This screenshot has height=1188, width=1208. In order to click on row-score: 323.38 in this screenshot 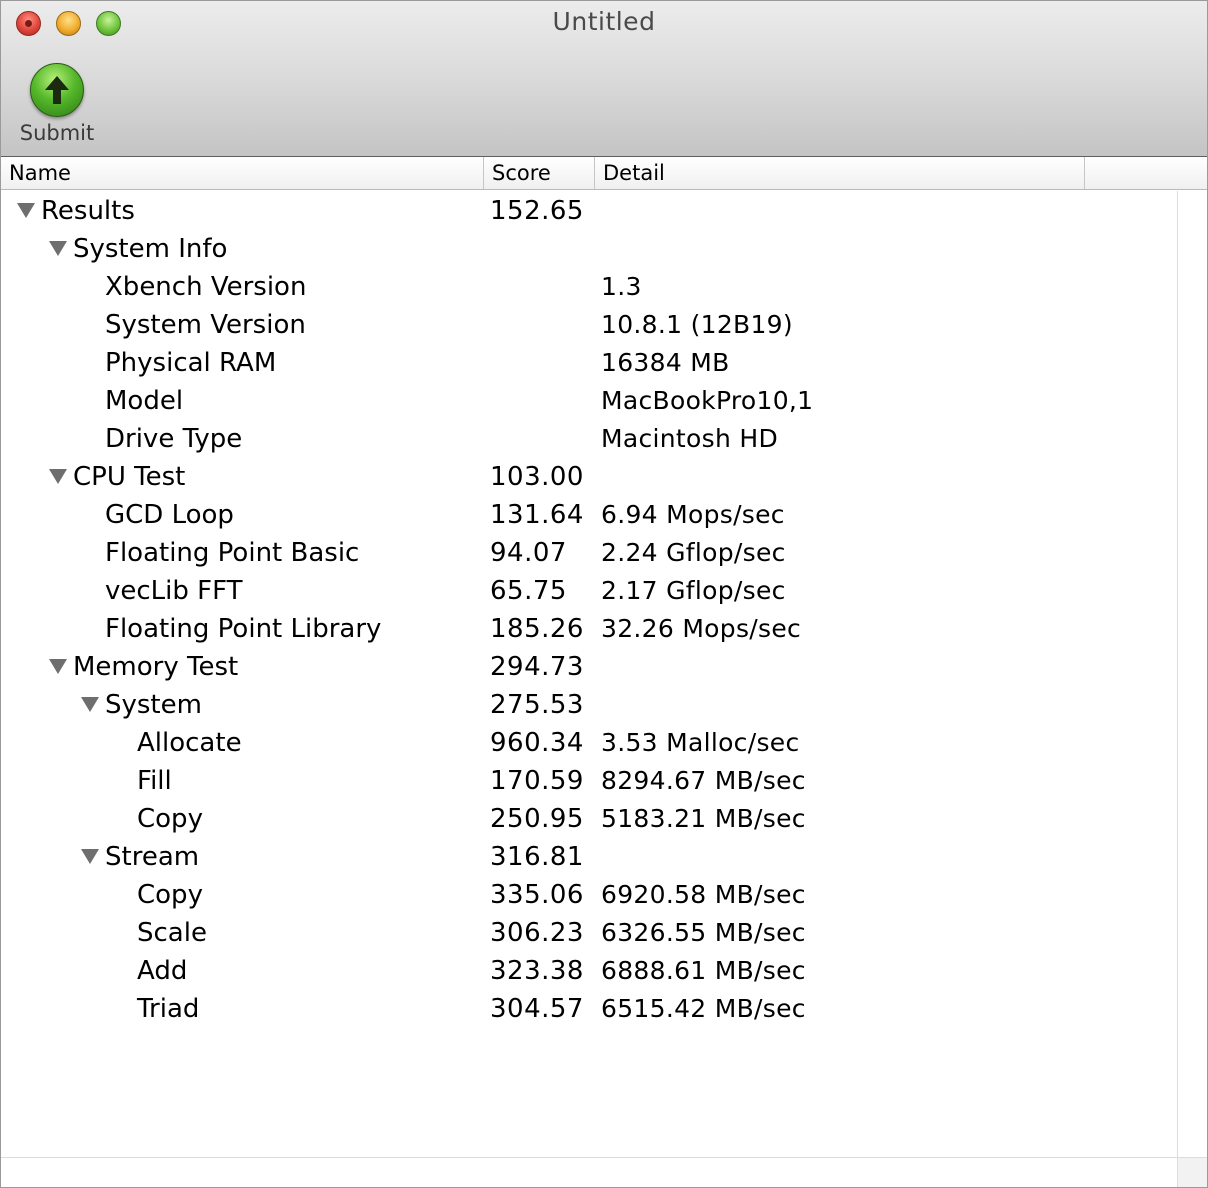, I will do `click(537, 971)`.